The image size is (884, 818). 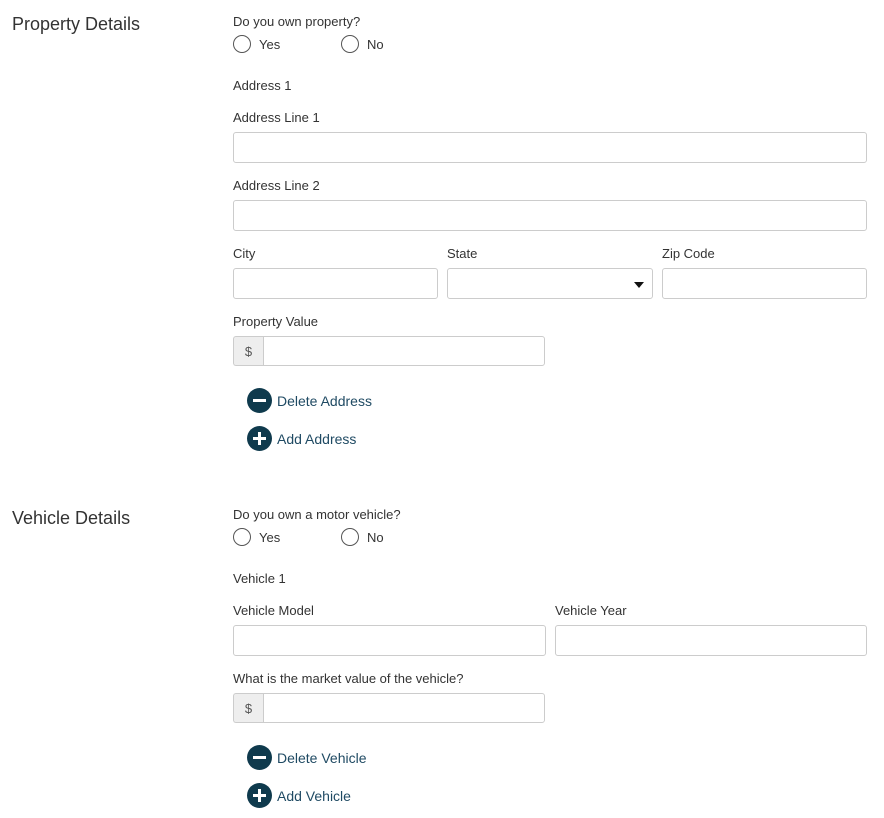 What do you see at coordinates (639, 285) in the screenshot?
I see `caret-down-icon` at bounding box center [639, 285].